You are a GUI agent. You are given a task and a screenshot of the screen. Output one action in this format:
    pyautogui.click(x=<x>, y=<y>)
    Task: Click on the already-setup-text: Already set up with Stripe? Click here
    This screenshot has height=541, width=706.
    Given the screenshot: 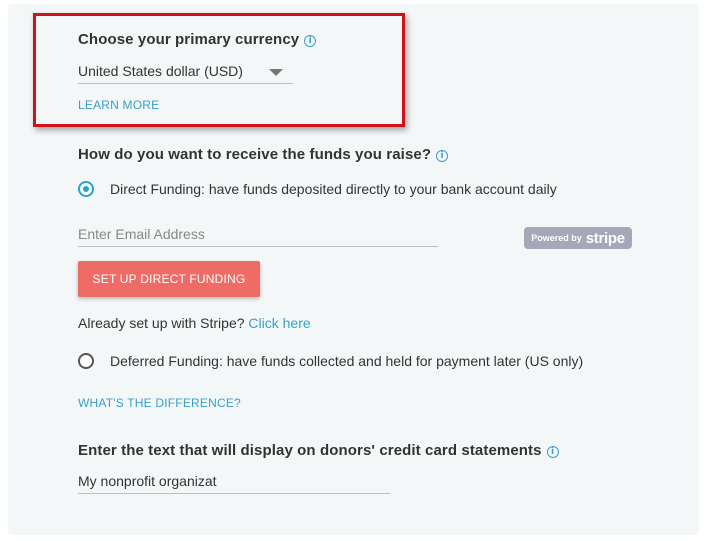 What is the action you would take?
    pyautogui.click(x=194, y=323)
    